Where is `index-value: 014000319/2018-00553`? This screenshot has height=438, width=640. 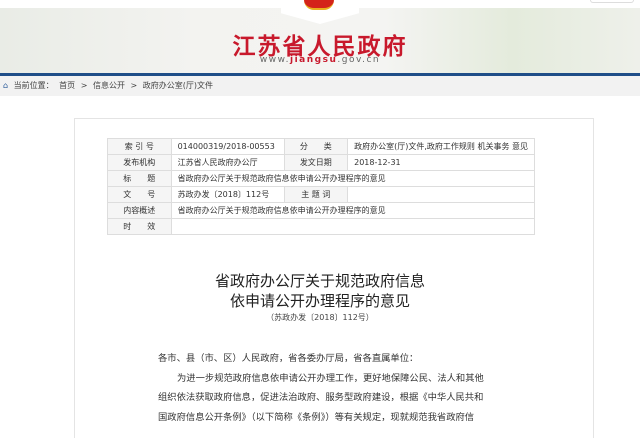
index-value: 014000319/2018-00553 is located at coordinates (227, 146).